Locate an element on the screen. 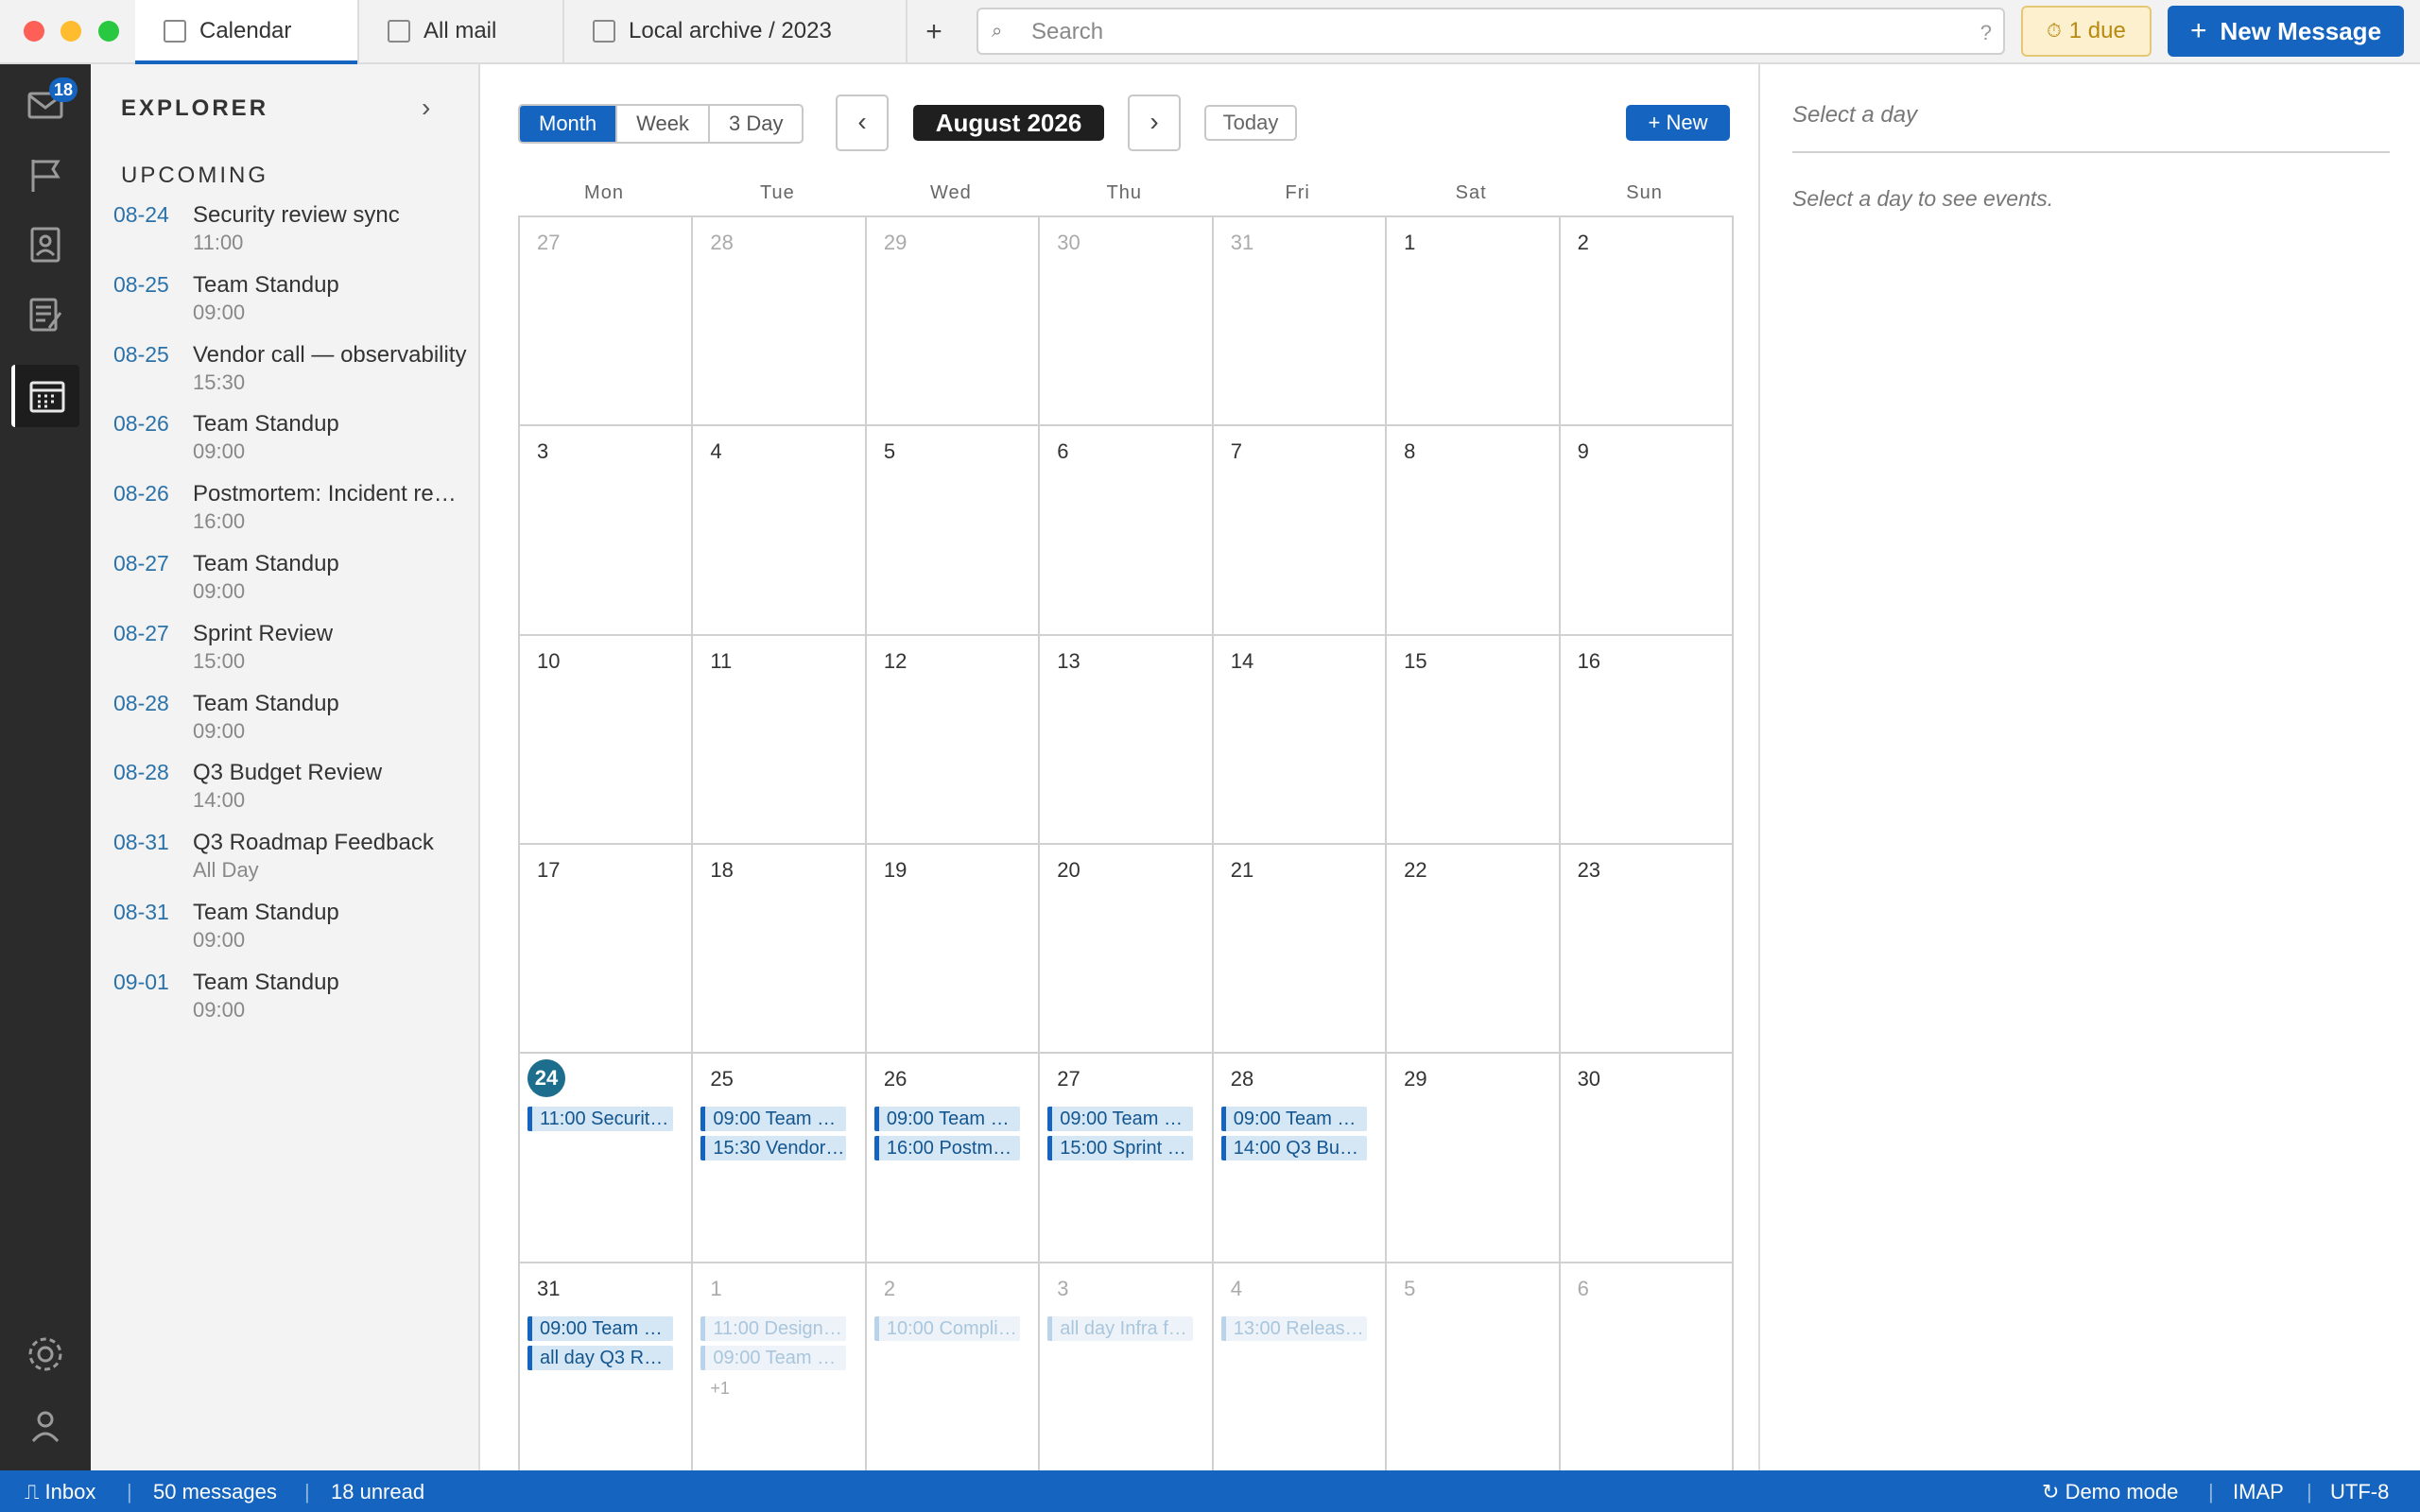  day-cell: 20 is located at coordinates (1126, 949).